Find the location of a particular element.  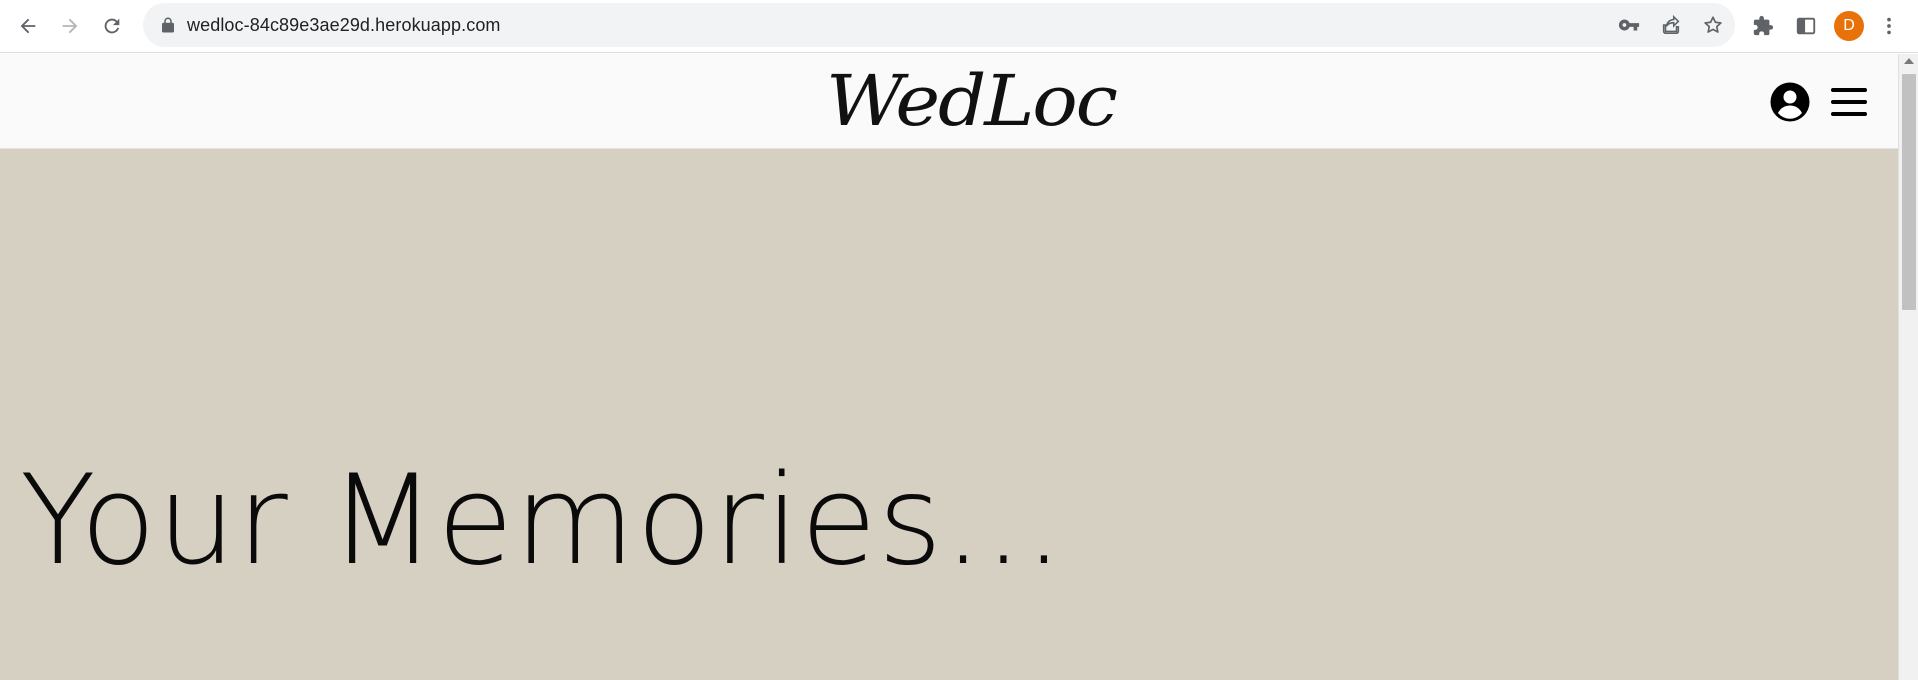

reload-button is located at coordinates (112, 26).